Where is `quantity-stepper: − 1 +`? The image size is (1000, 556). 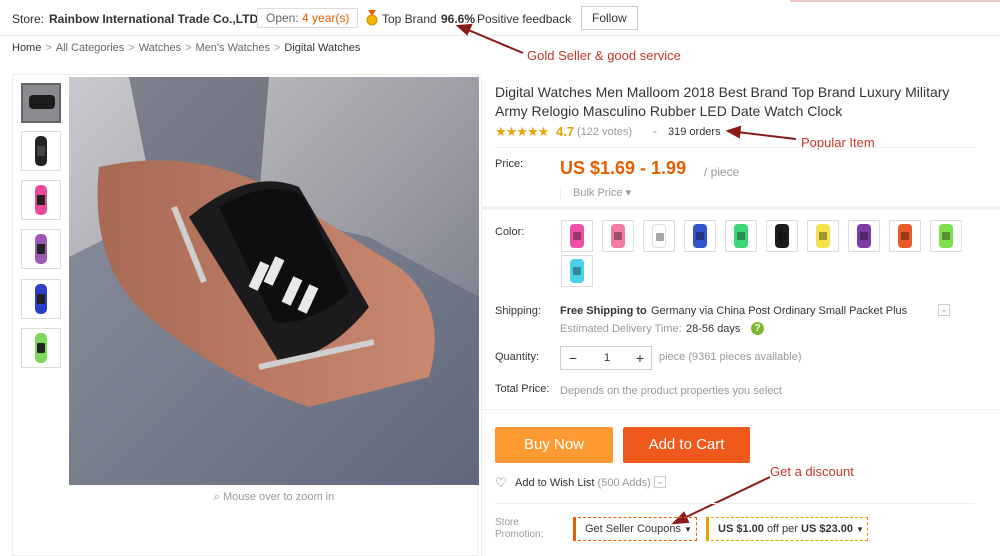 quantity-stepper: − 1 + is located at coordinates (606, 358).